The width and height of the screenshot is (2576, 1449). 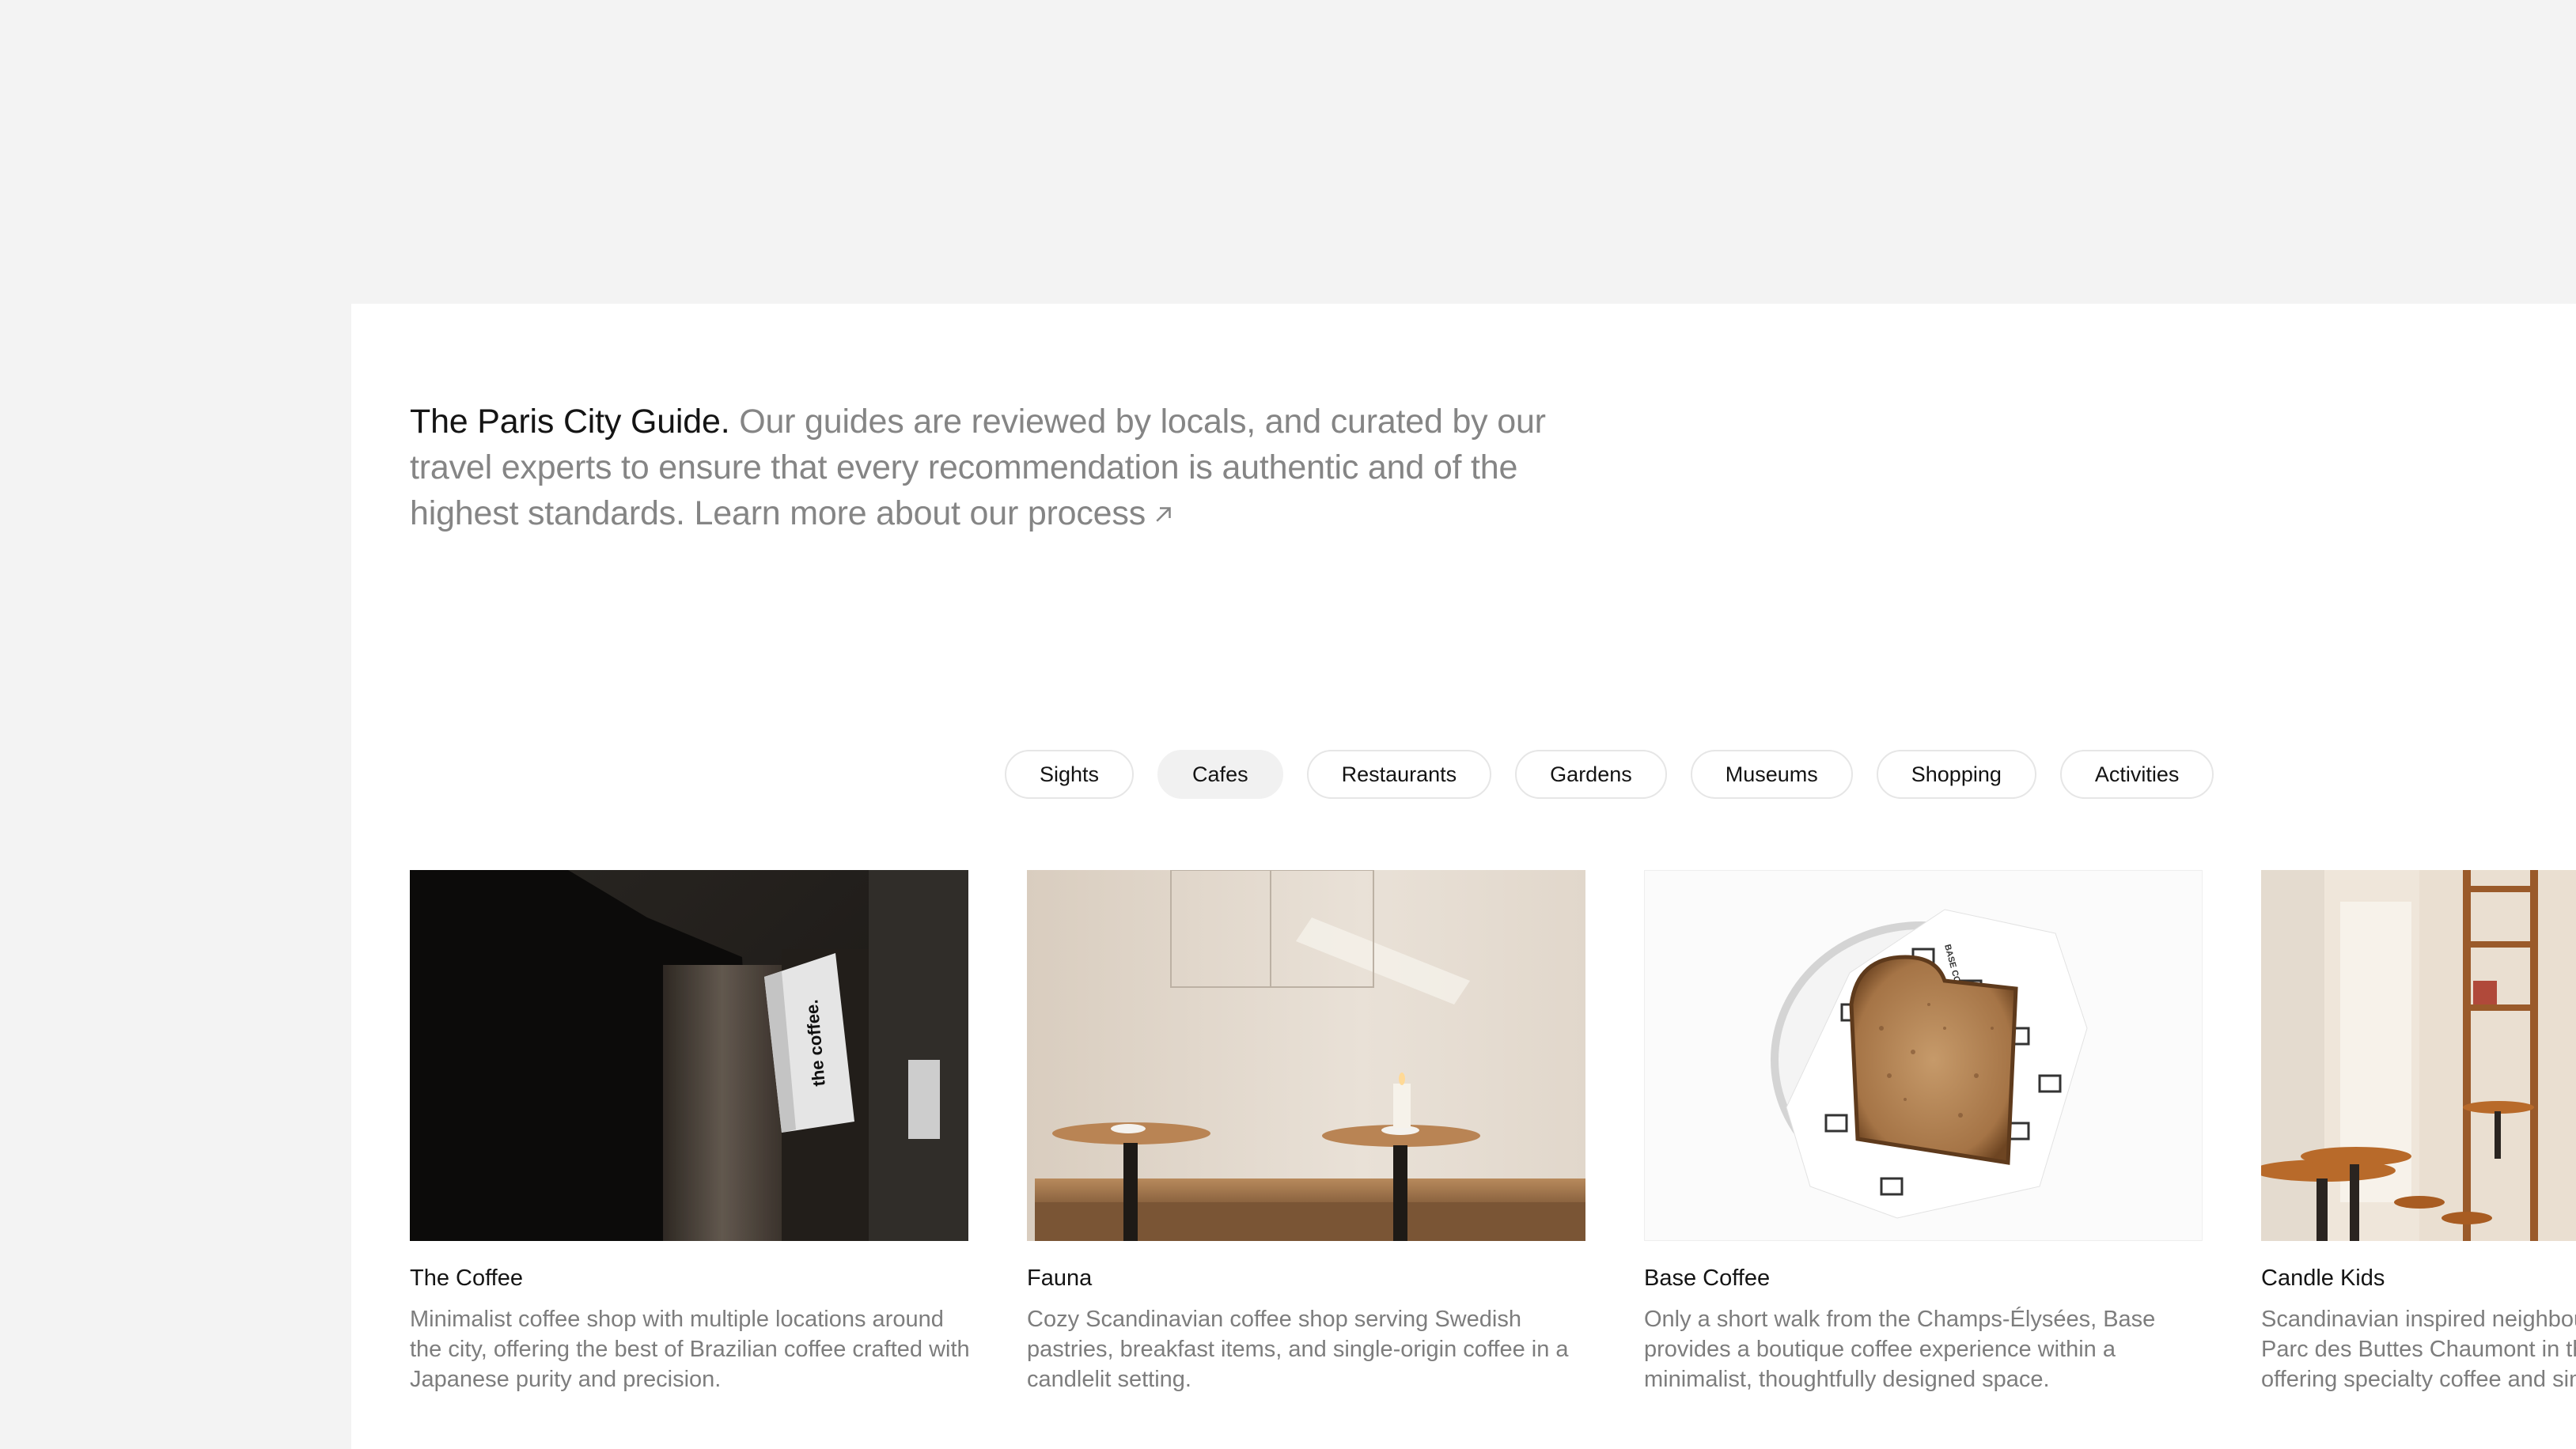 I want to click on card-title: Candle Kids, so click(x=2323, y=1278).